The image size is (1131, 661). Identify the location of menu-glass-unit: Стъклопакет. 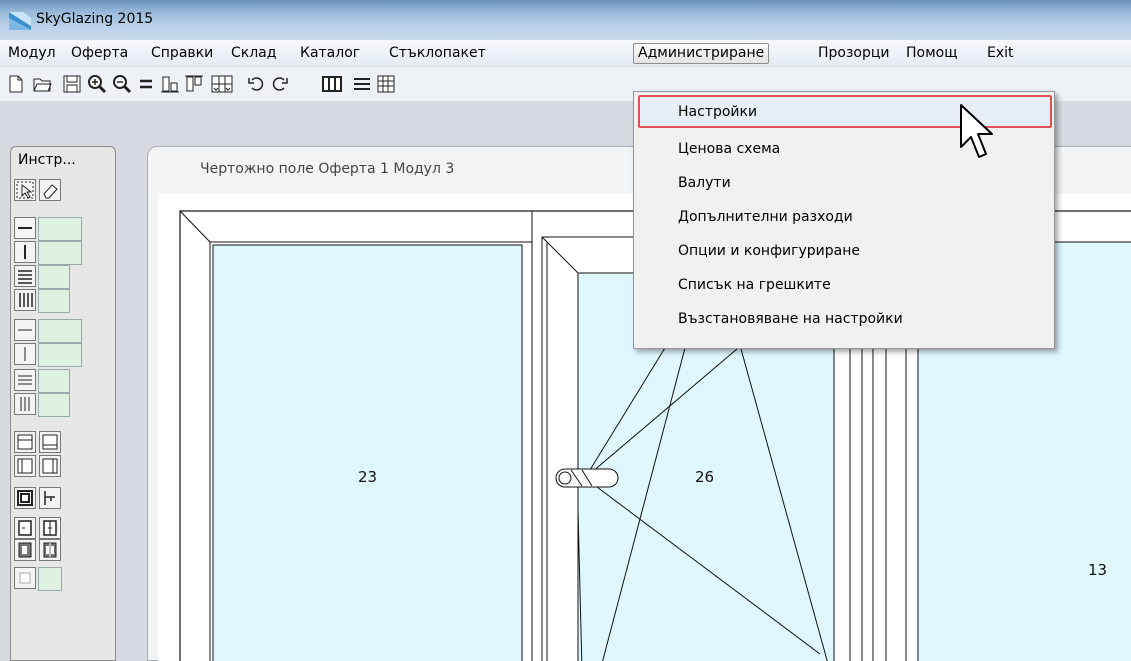
(437, 54).